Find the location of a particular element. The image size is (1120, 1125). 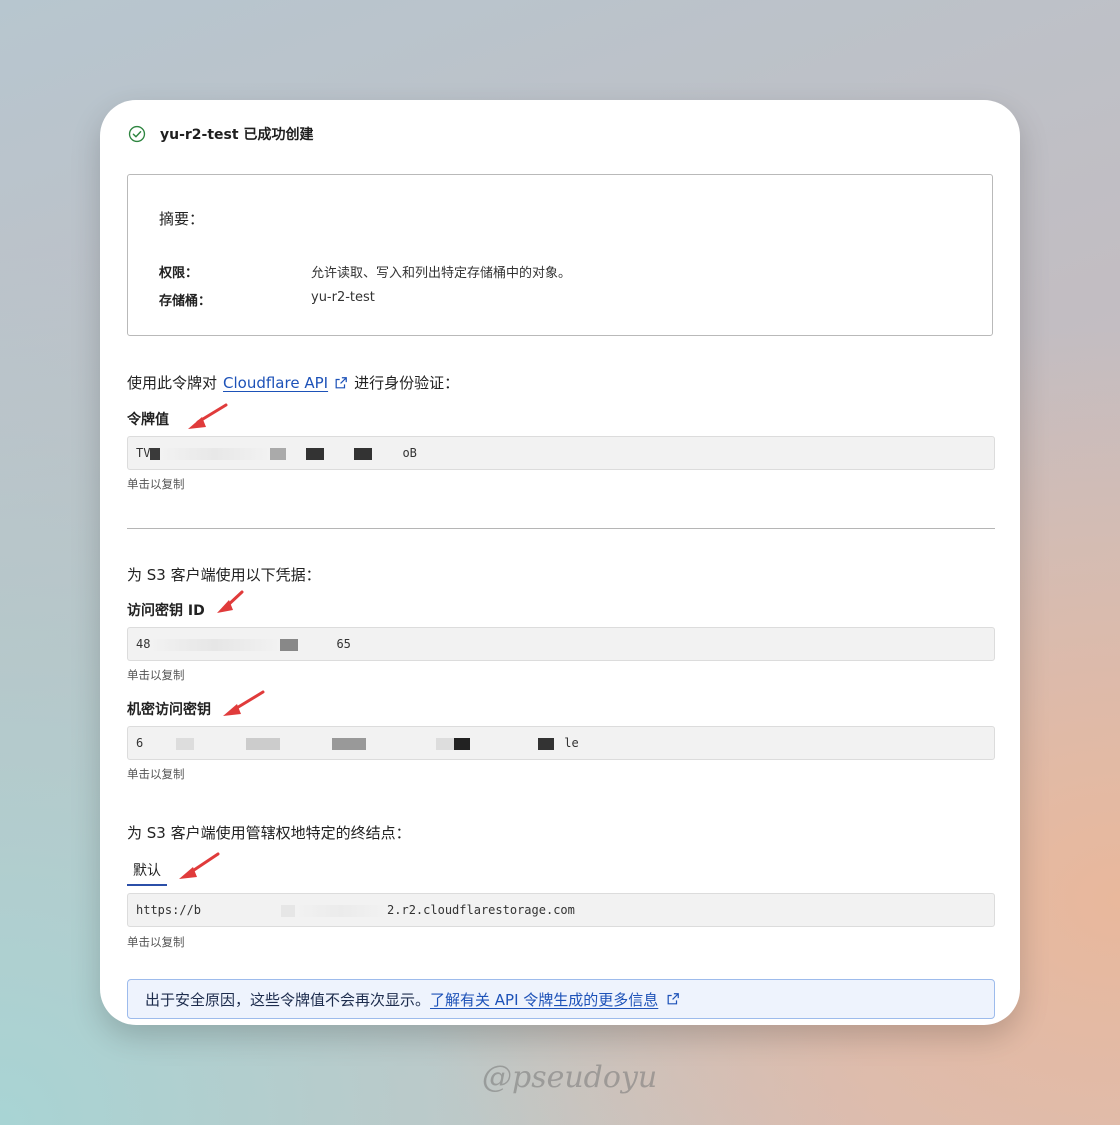

permission-value: 允许读取、写入和列出特定存储桶中的对象。 is located at coordinates (441, 273).